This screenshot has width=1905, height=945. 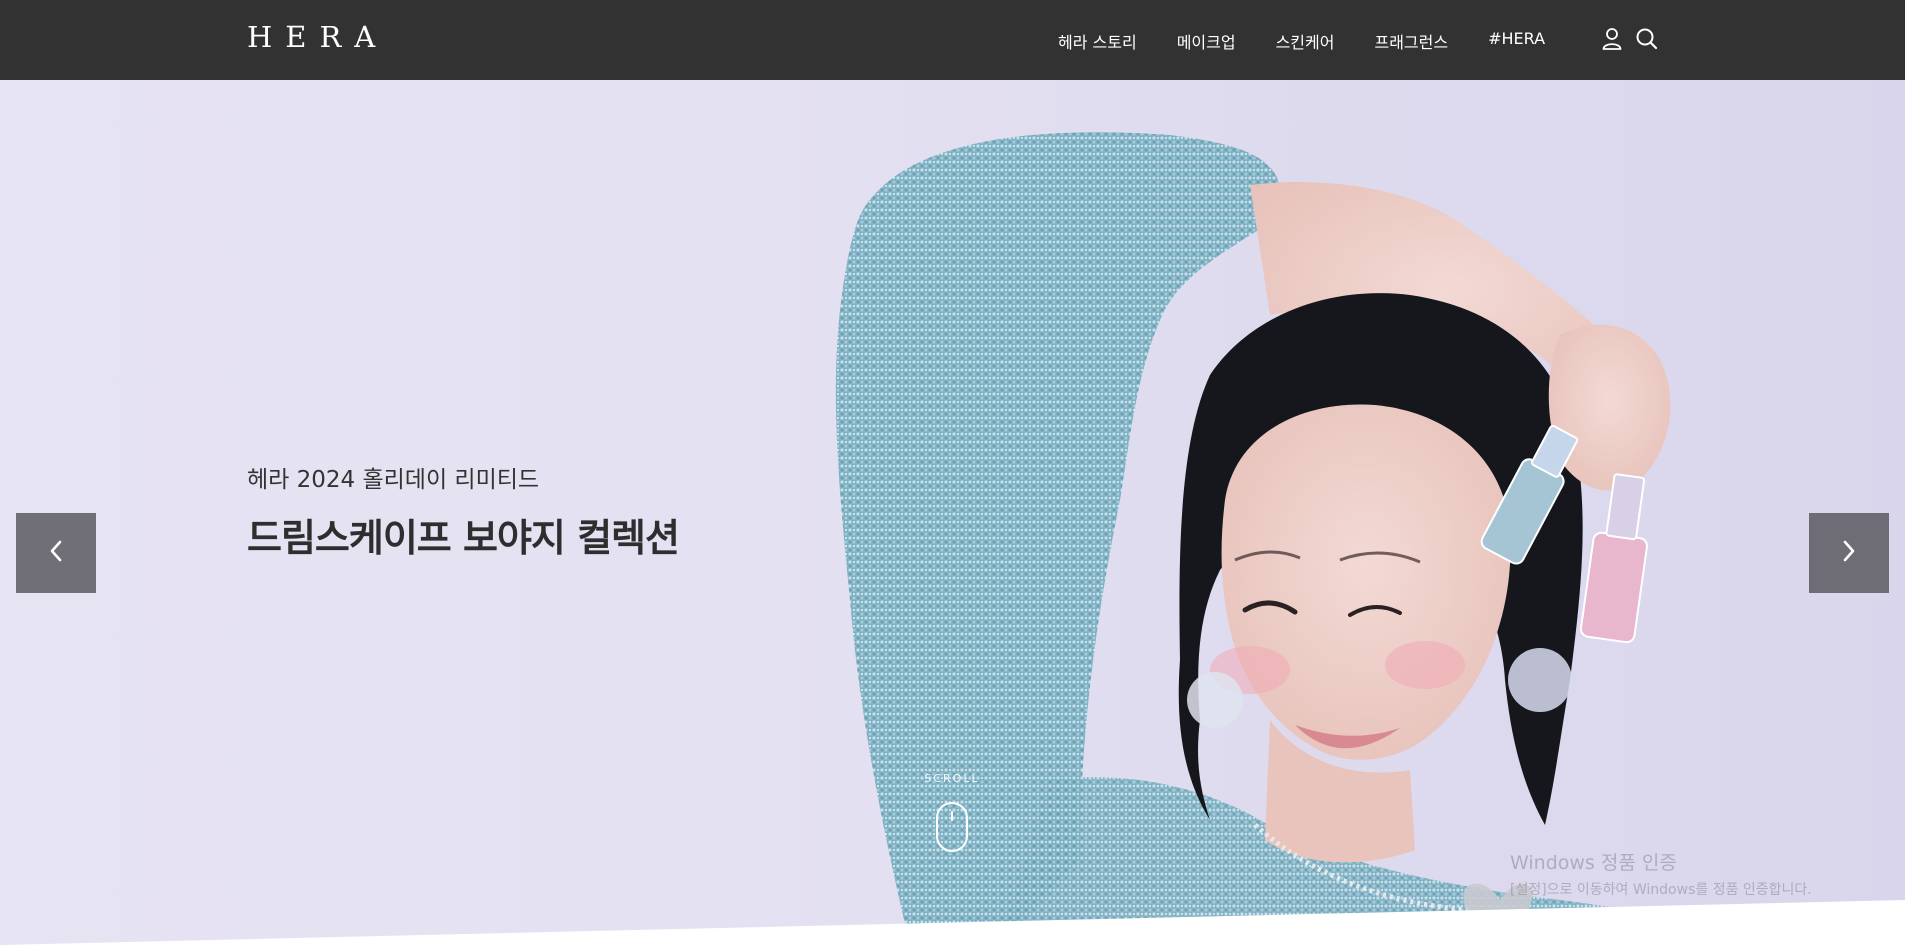 I want to click on hera-logo: HERA, so click(x=317, y=37).